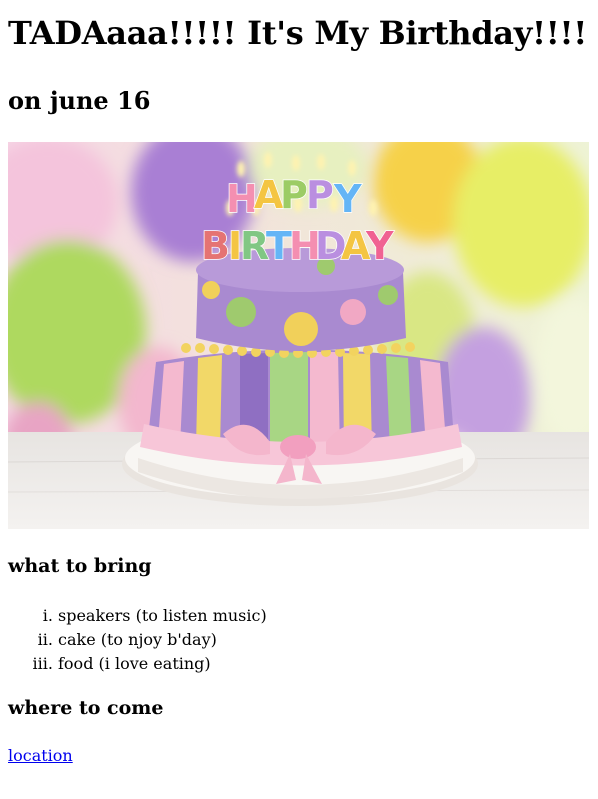 The image size is (598, 799). I want to click on svg-text: B, so click(215, 246).